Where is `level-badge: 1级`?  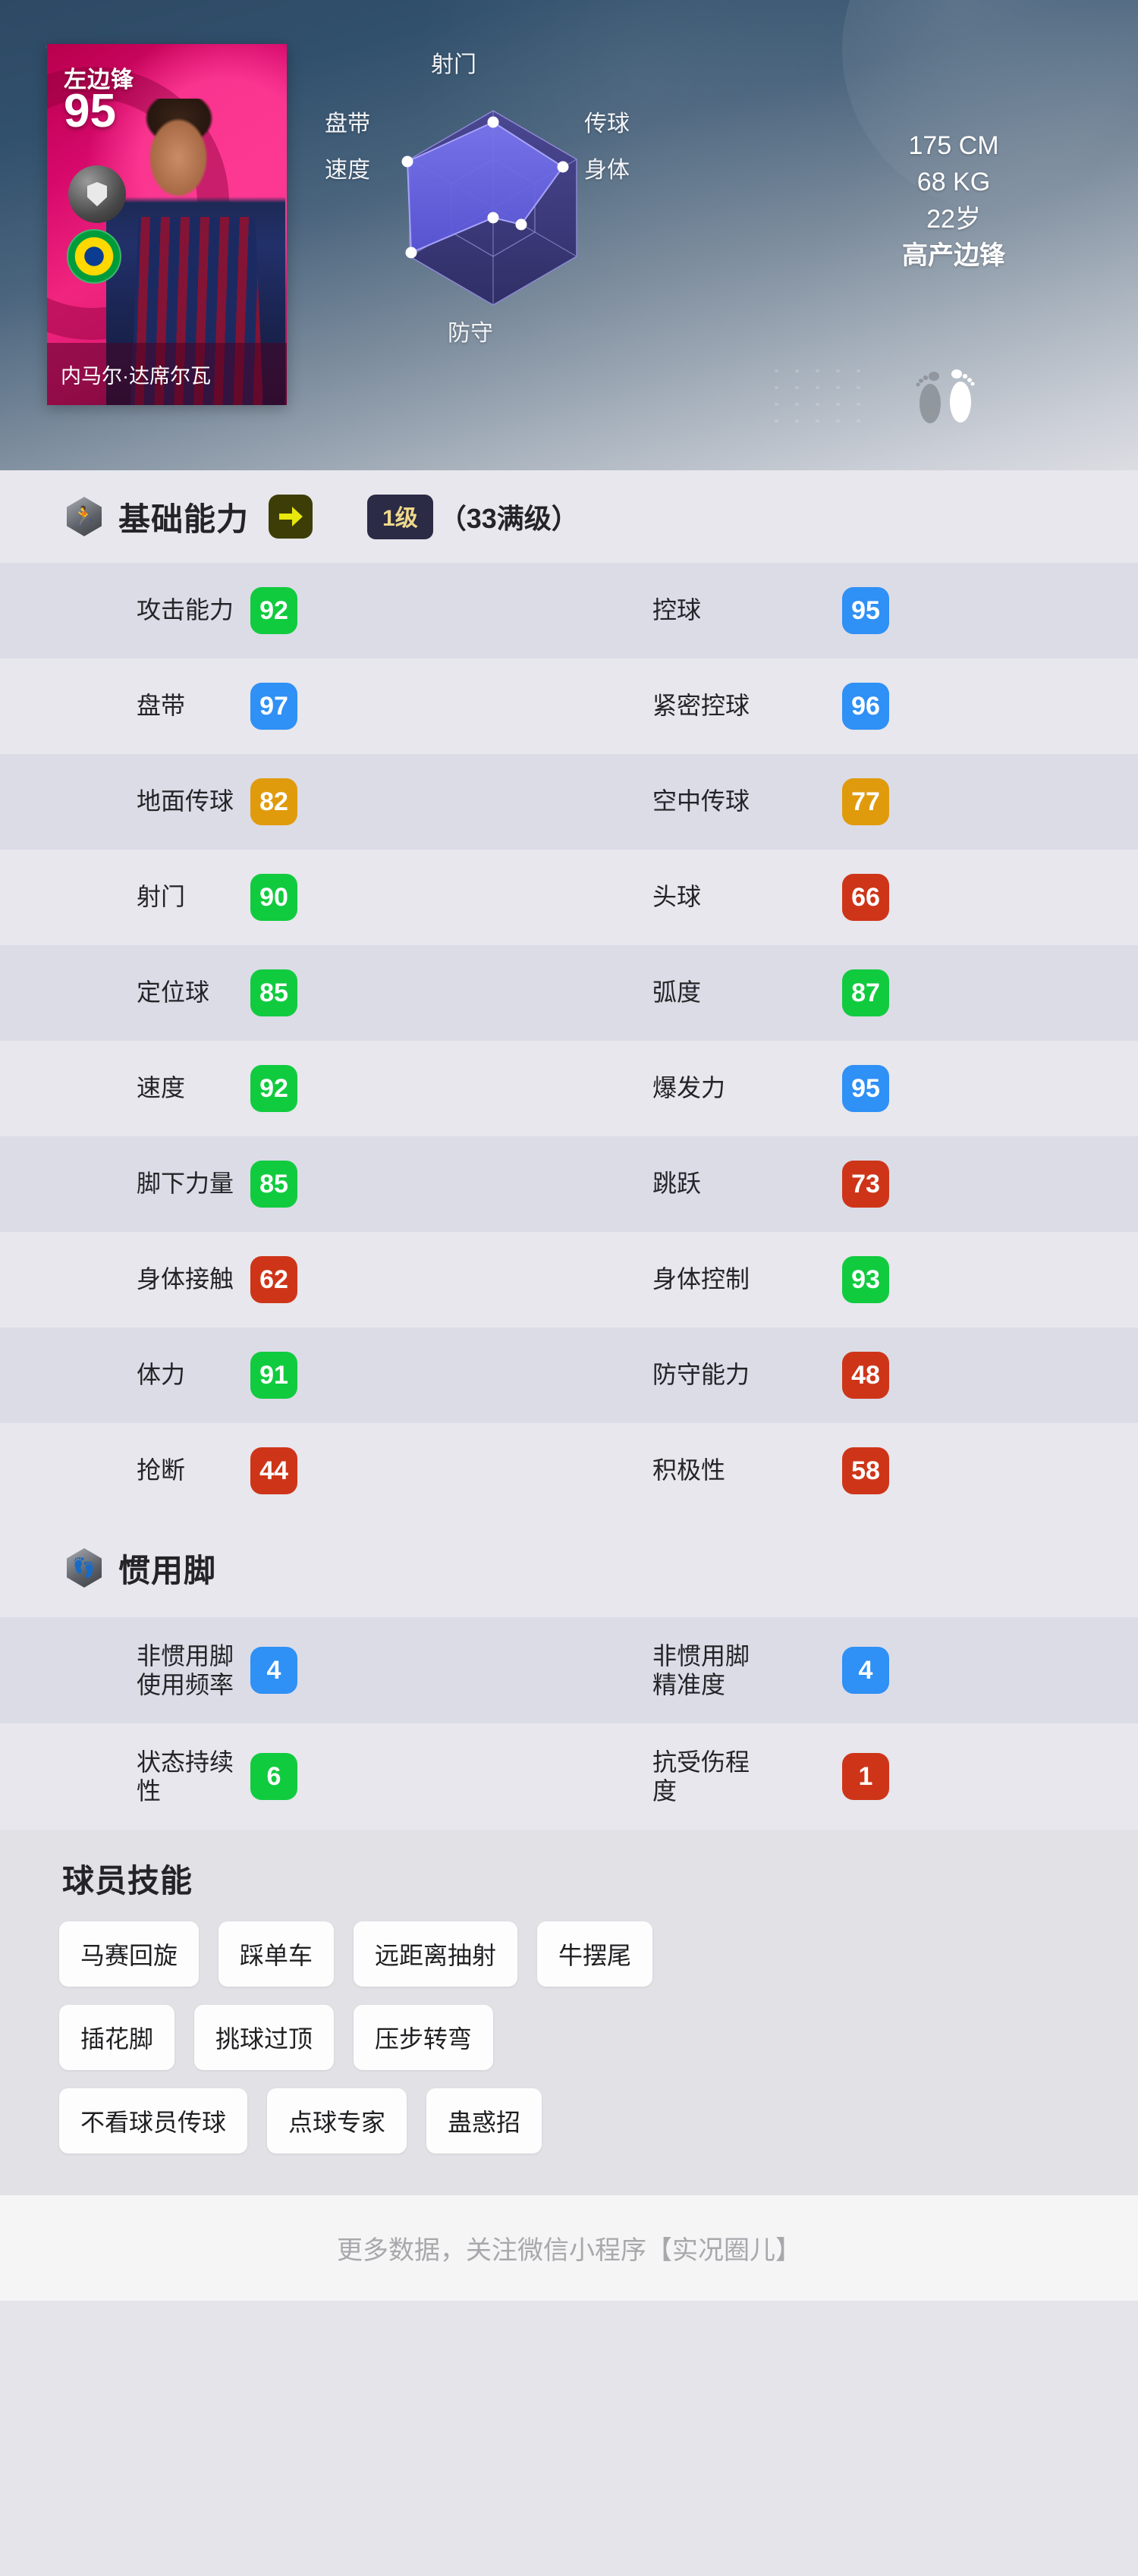 level-badge: 1级 is located at coordinates (400, 516).